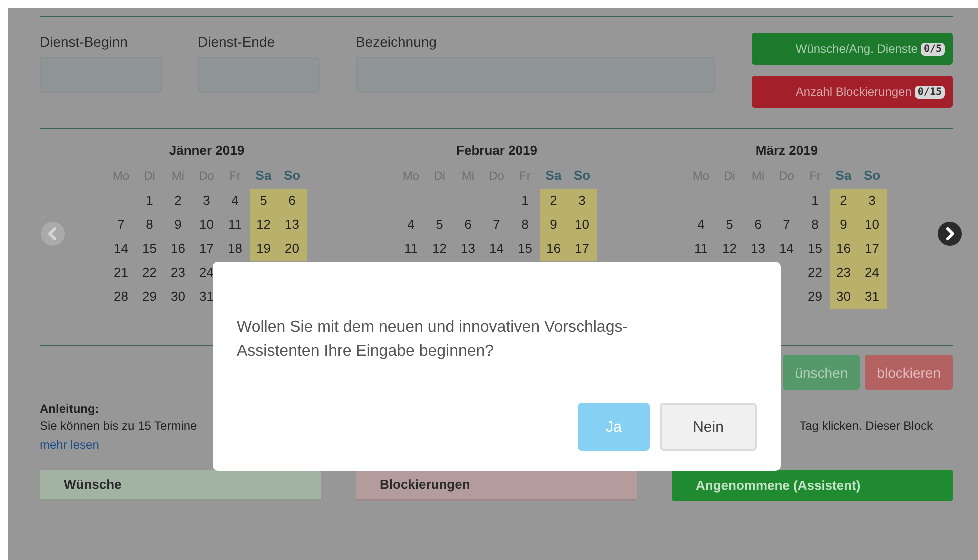  I want to click on month-title: Jänner 2019, so click(207, 151).